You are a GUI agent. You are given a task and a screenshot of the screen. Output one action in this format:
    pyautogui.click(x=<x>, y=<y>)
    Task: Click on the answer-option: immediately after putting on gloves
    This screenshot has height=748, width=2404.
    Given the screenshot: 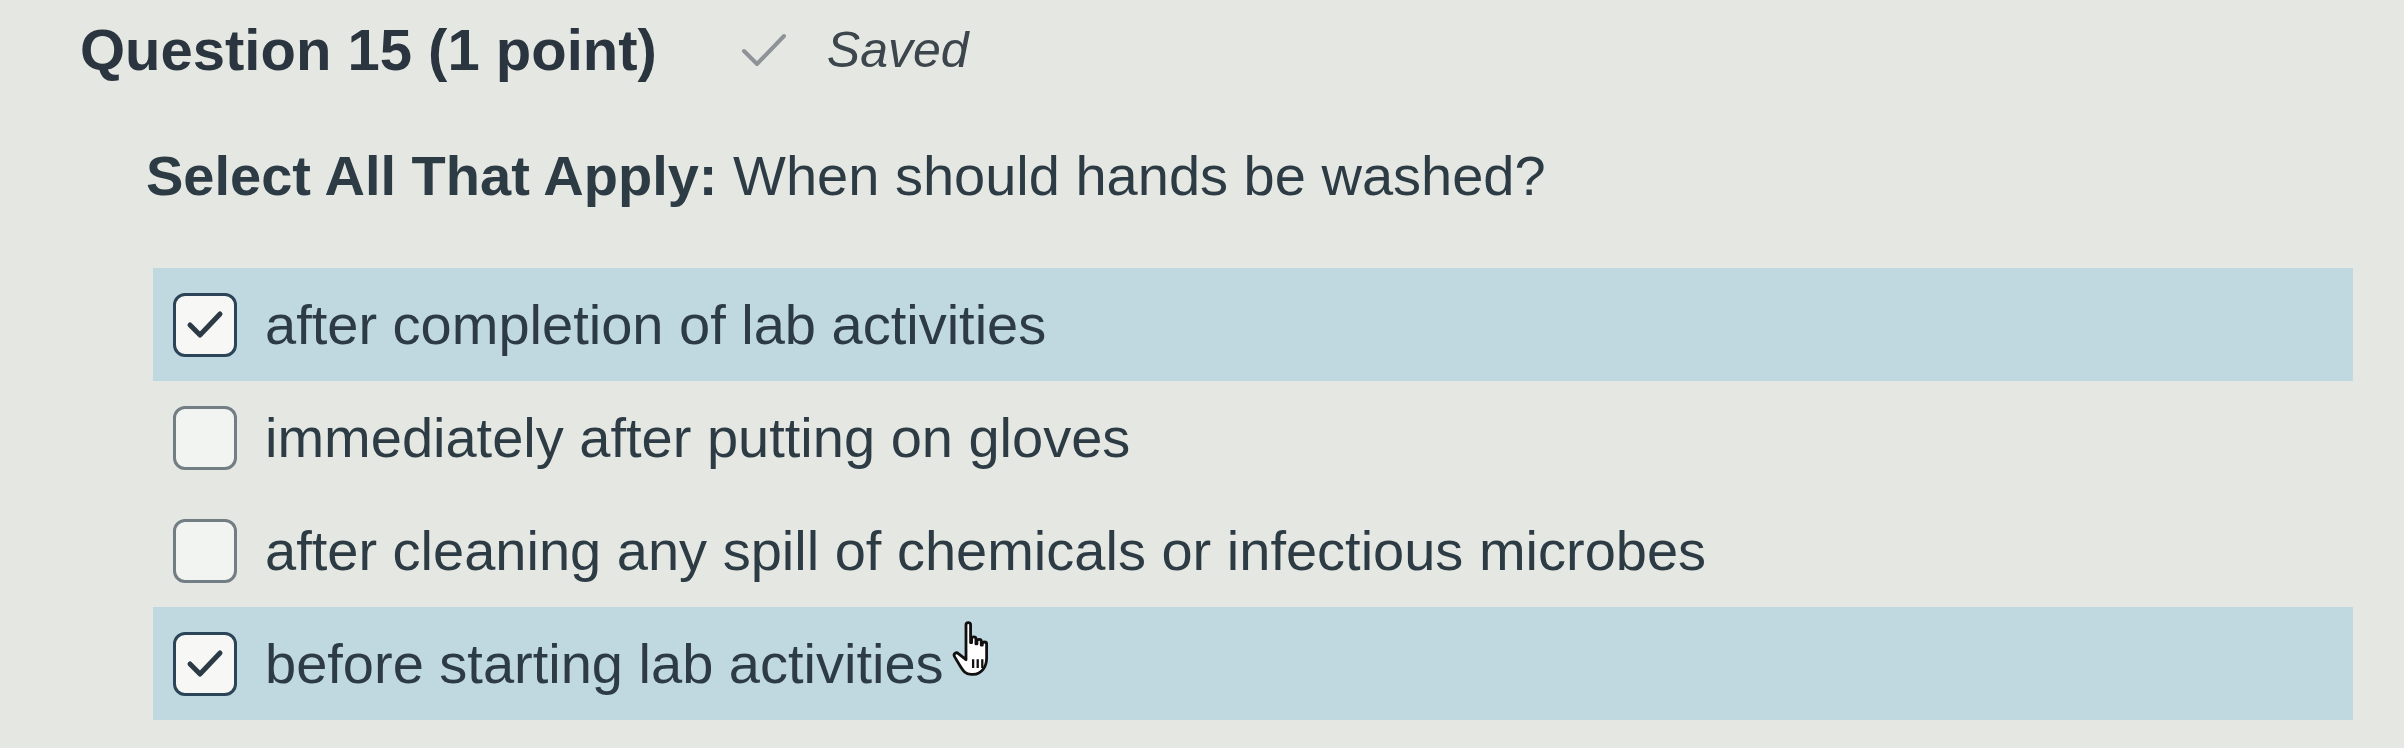 What is the action you would take?
    pyautogui.click(x=1253, y=437)
    